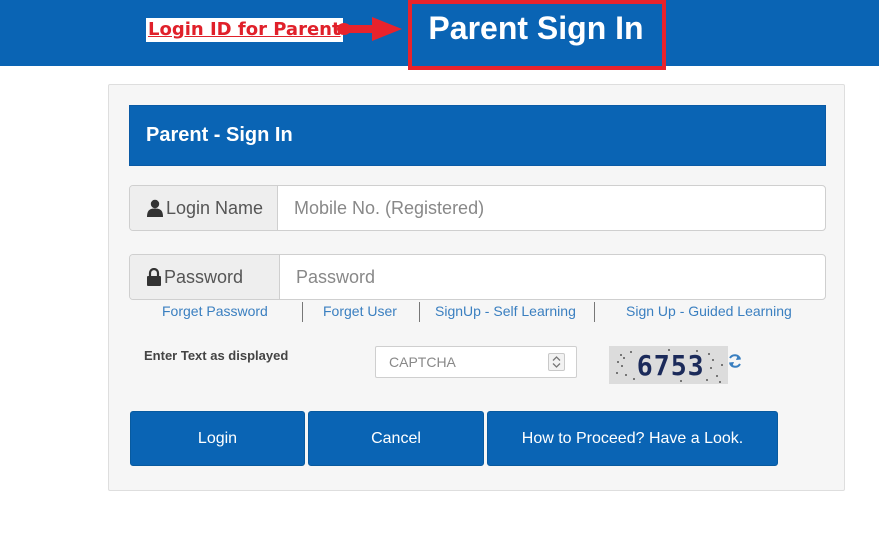 Image resolution: width=879 pixels, height=535 pixels. I want to click on password-group: Password Password, so click(477, 277).